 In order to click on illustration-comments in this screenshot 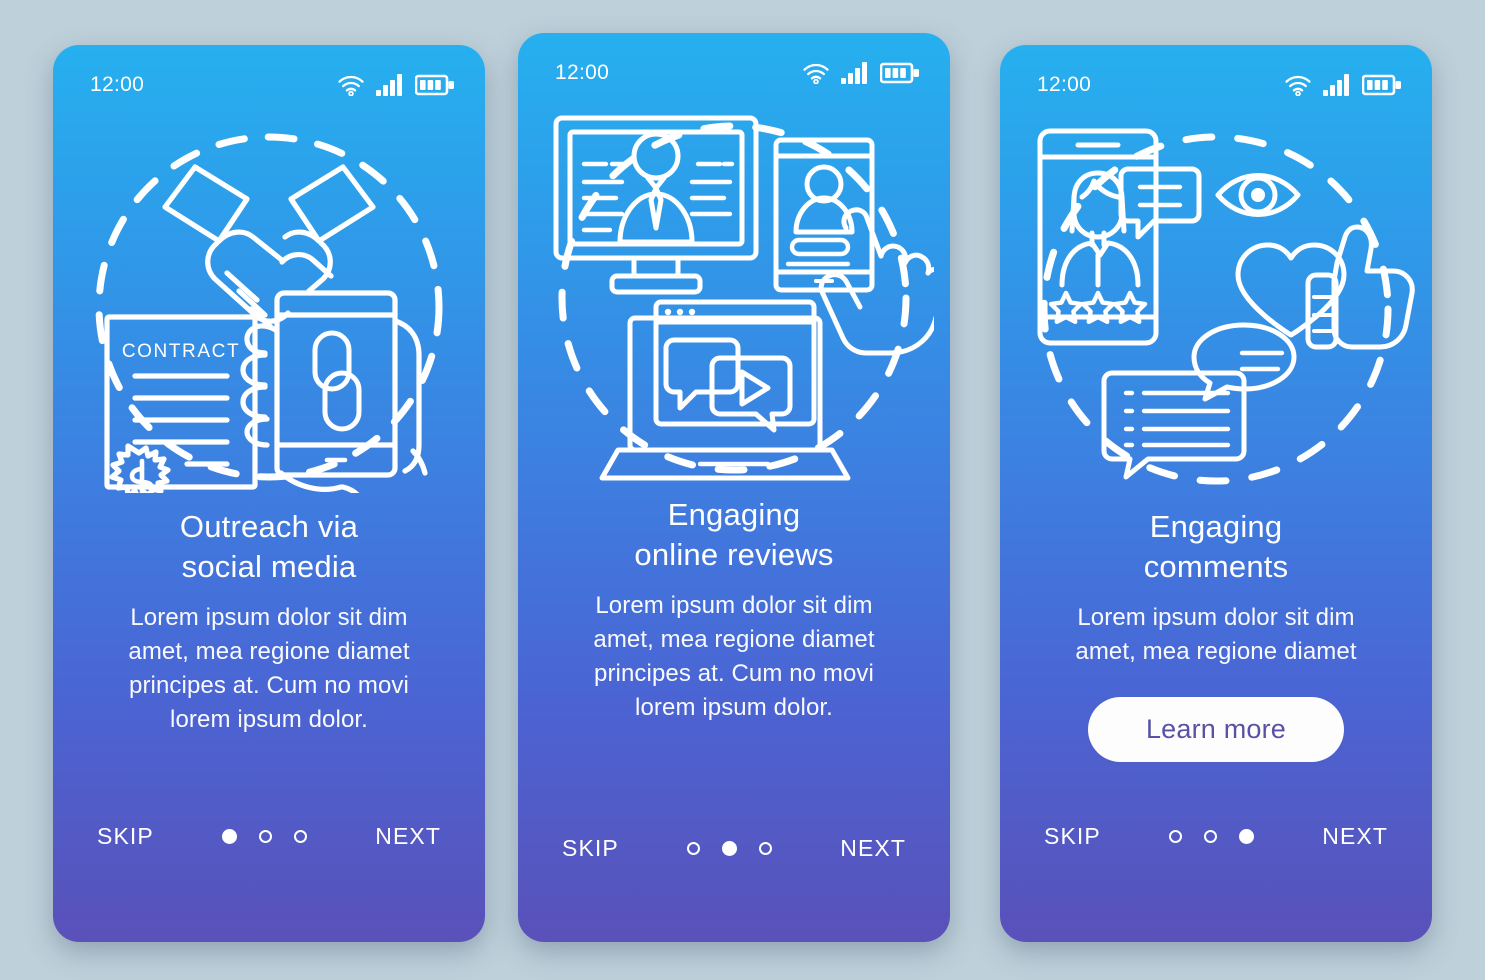, I will do `click(1216, 307)`.